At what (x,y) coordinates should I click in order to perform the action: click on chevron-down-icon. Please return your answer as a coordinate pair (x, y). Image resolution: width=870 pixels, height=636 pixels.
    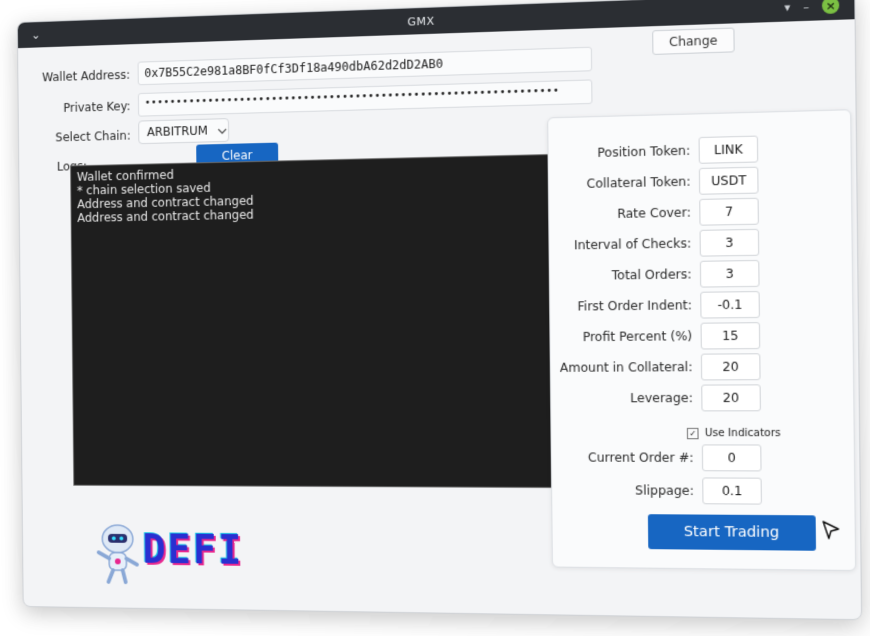
    Looking at the image, I should click on (222, 130).